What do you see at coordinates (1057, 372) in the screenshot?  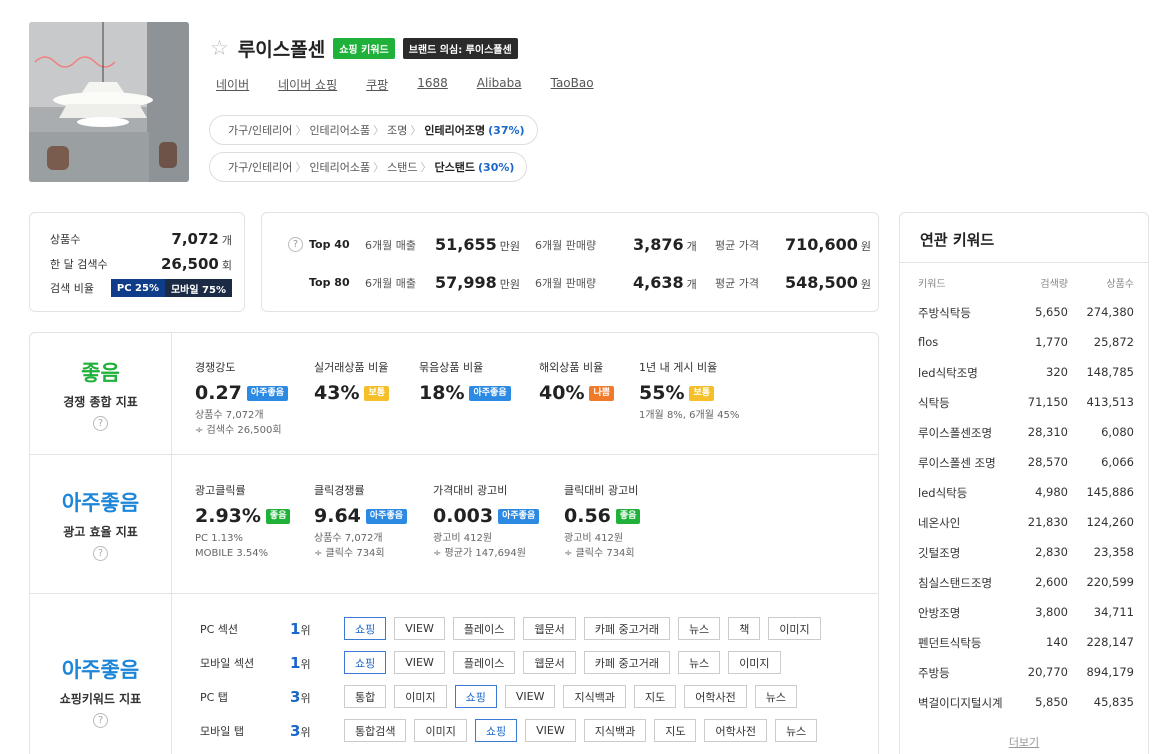 I see `related-search-volume: 320` at bounding box center [1057, 372].